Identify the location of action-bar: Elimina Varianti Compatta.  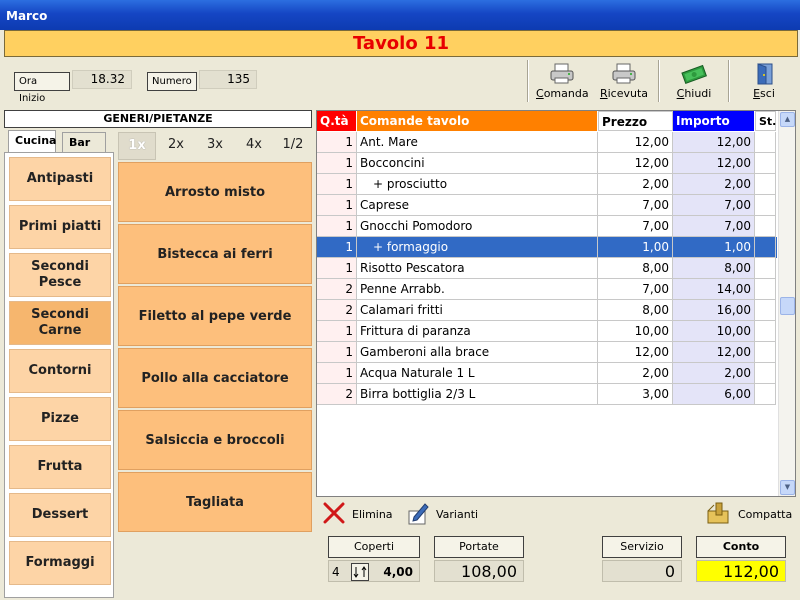
(556, 514).